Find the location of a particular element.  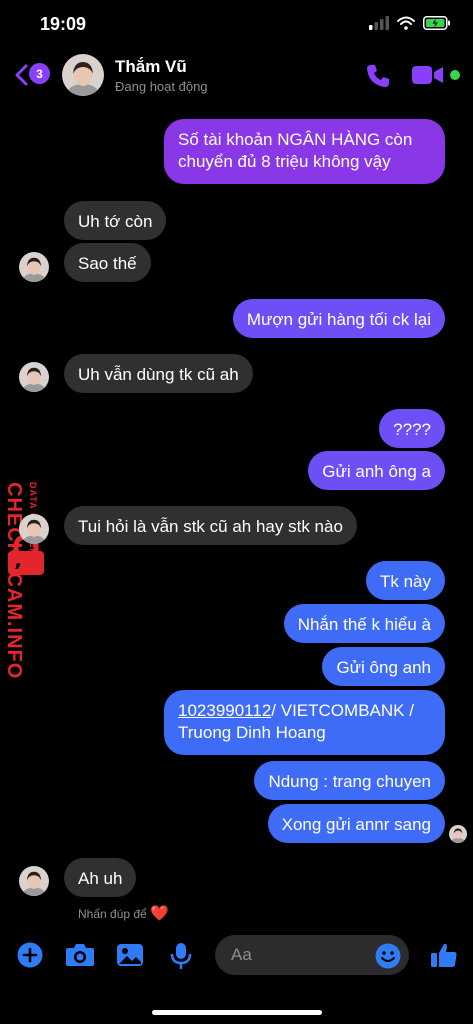

message-text: Gửi ông anh is located at coordinates (383, 667).